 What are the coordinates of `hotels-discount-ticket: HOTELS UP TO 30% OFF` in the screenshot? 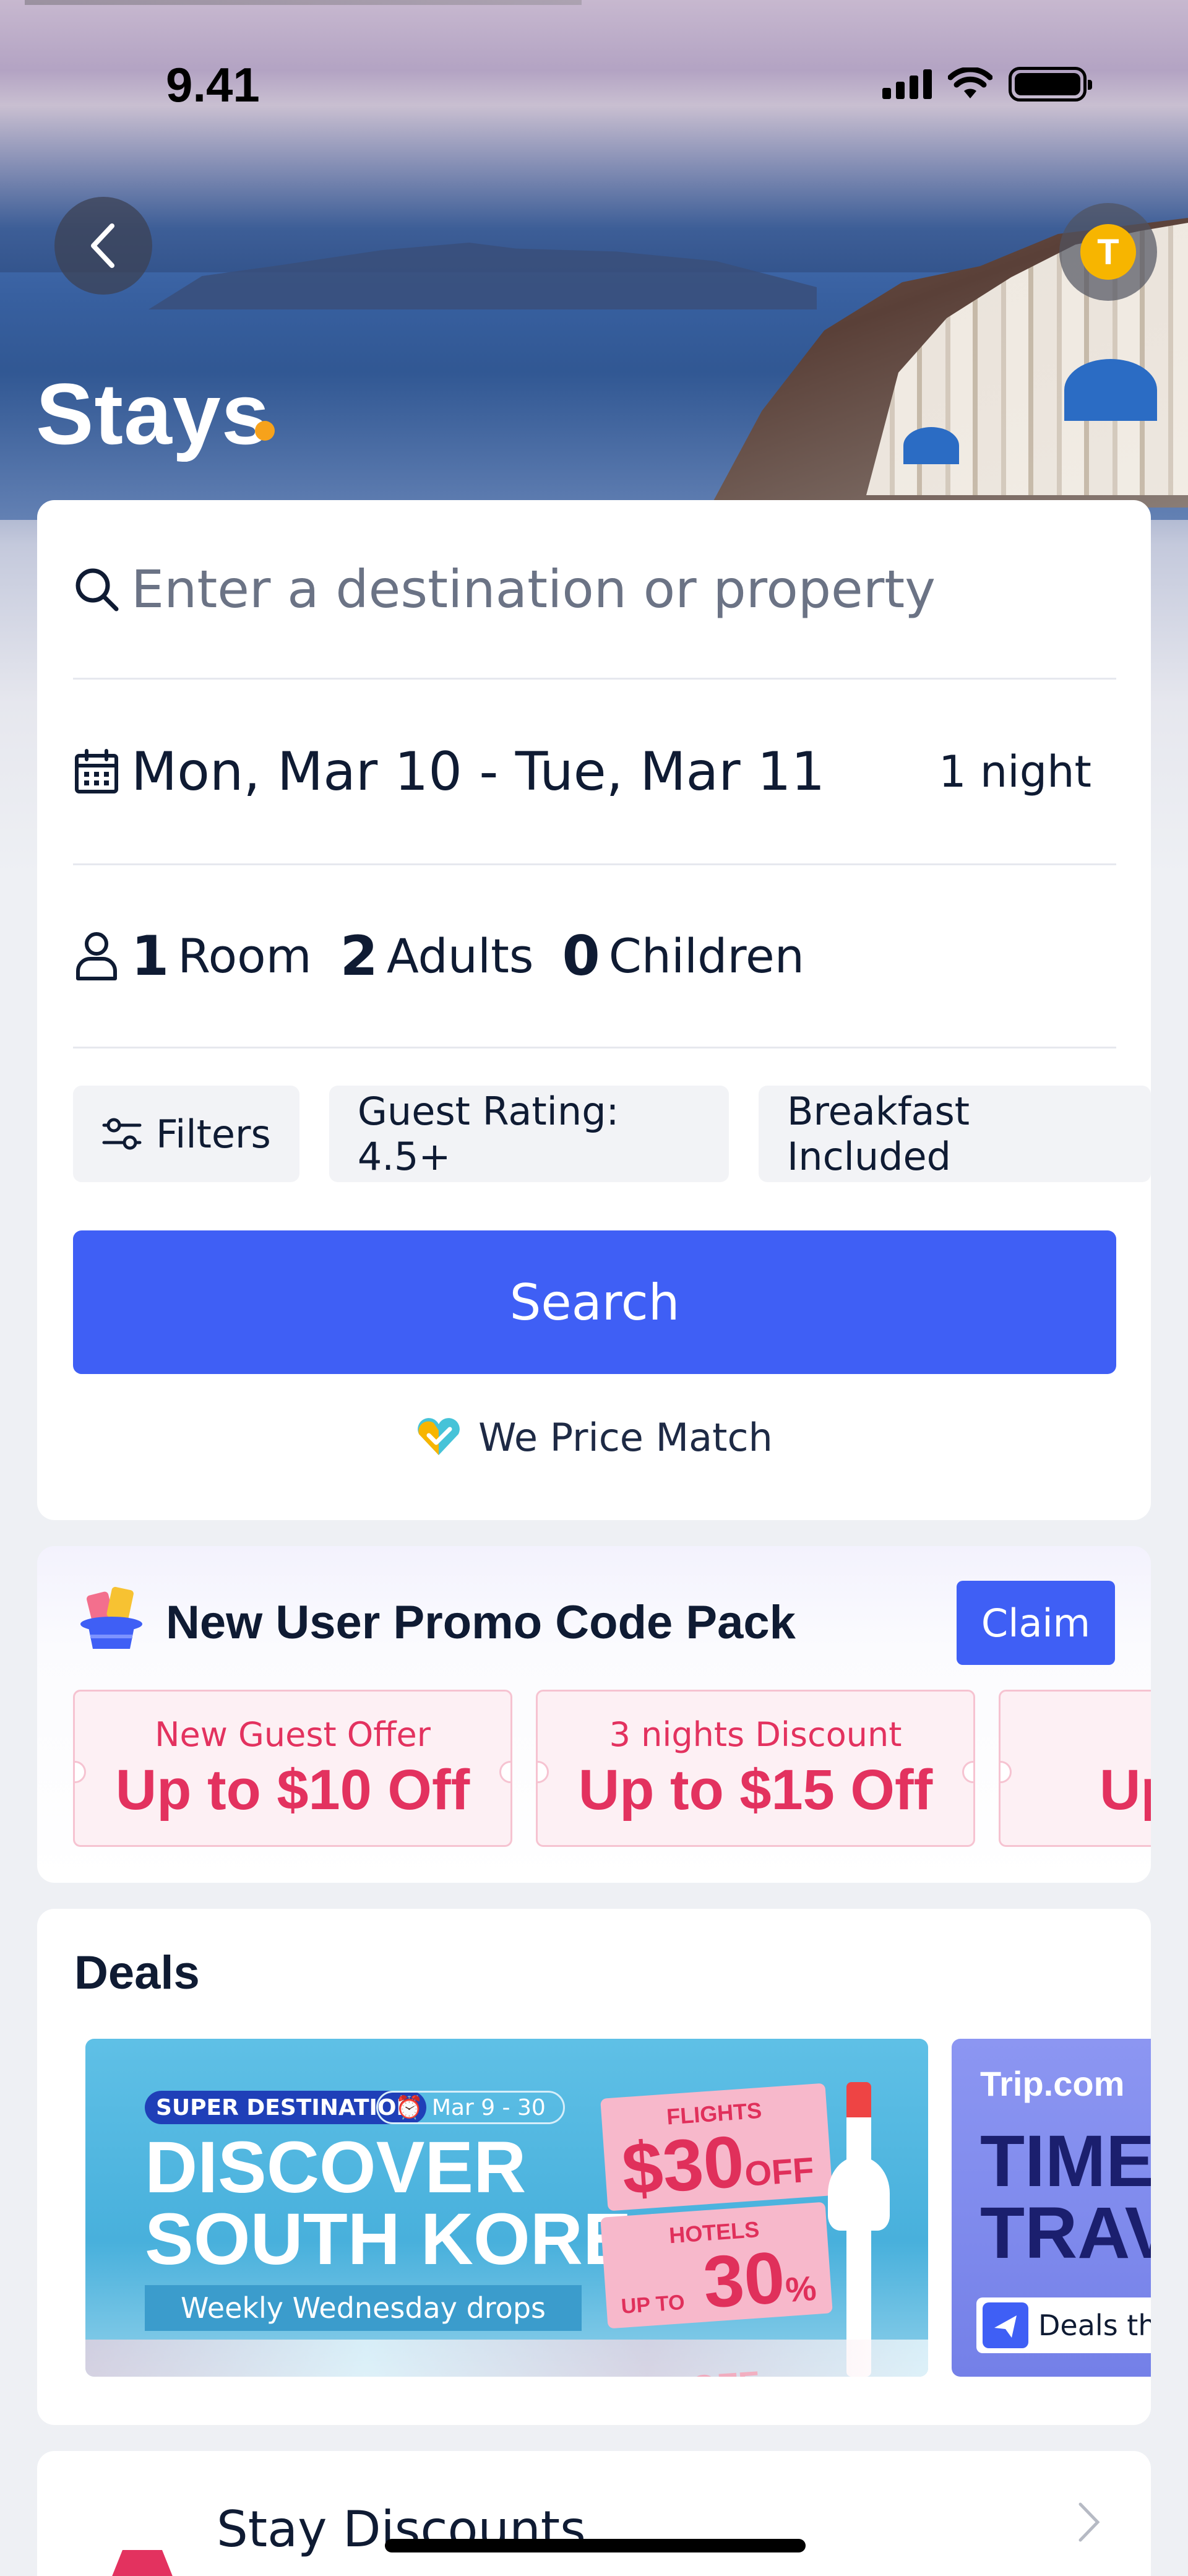 It's located at (716, 2289).